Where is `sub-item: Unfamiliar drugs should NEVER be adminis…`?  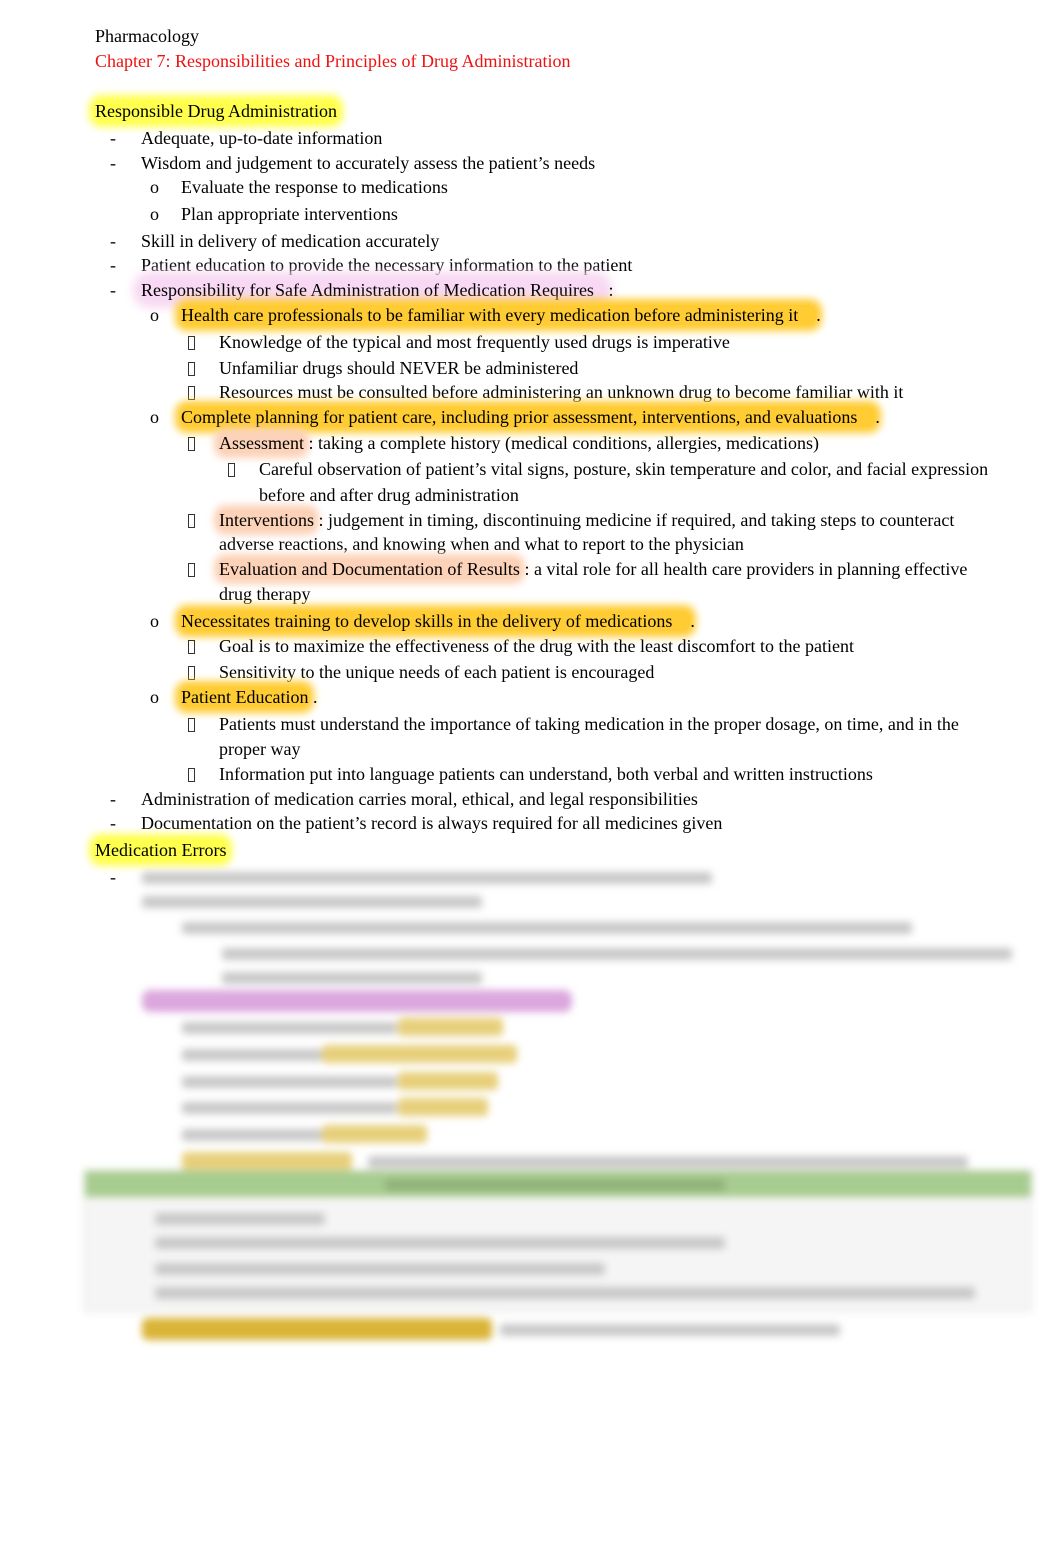 sub-item: Unfamiliar drugs should NEVER be adminis… is located at coordinates (383, 368).